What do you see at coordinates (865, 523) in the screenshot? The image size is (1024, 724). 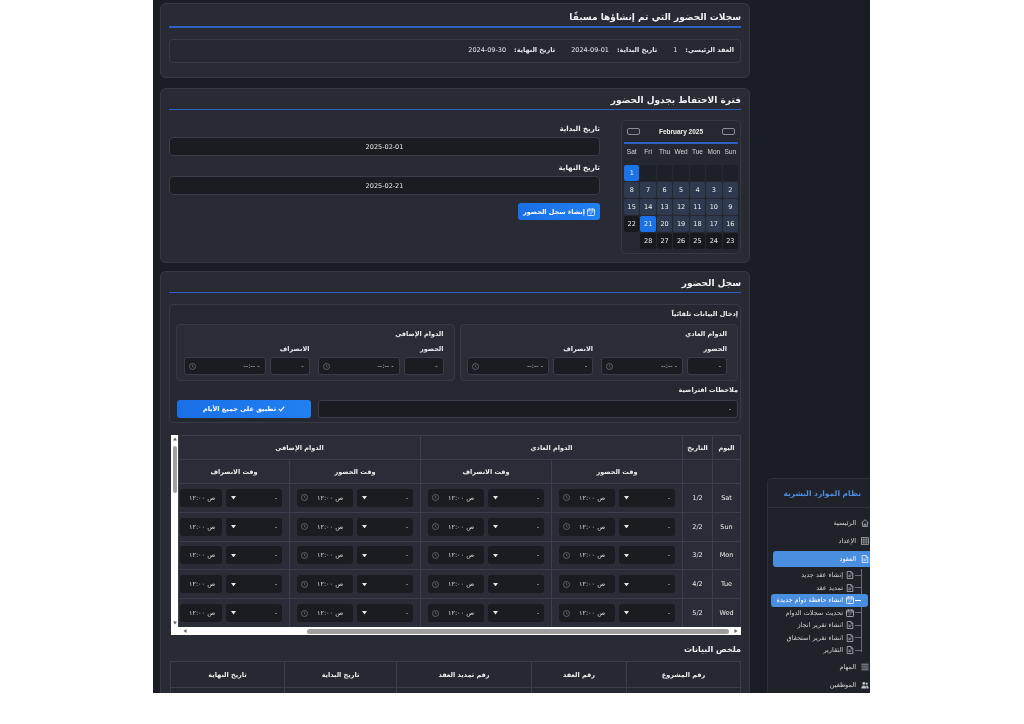 I see `home-icon` at bounding box center [865, 523].